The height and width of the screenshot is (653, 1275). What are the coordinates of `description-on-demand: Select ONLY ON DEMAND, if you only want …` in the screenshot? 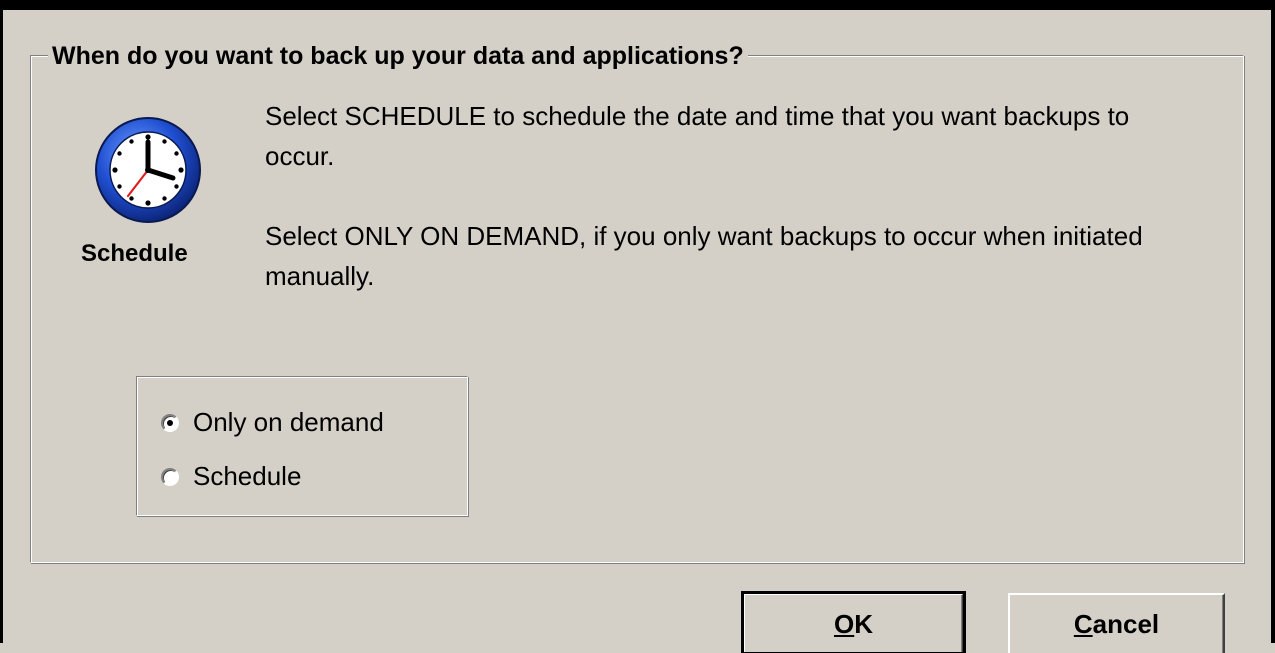 It's located at (704, 256).